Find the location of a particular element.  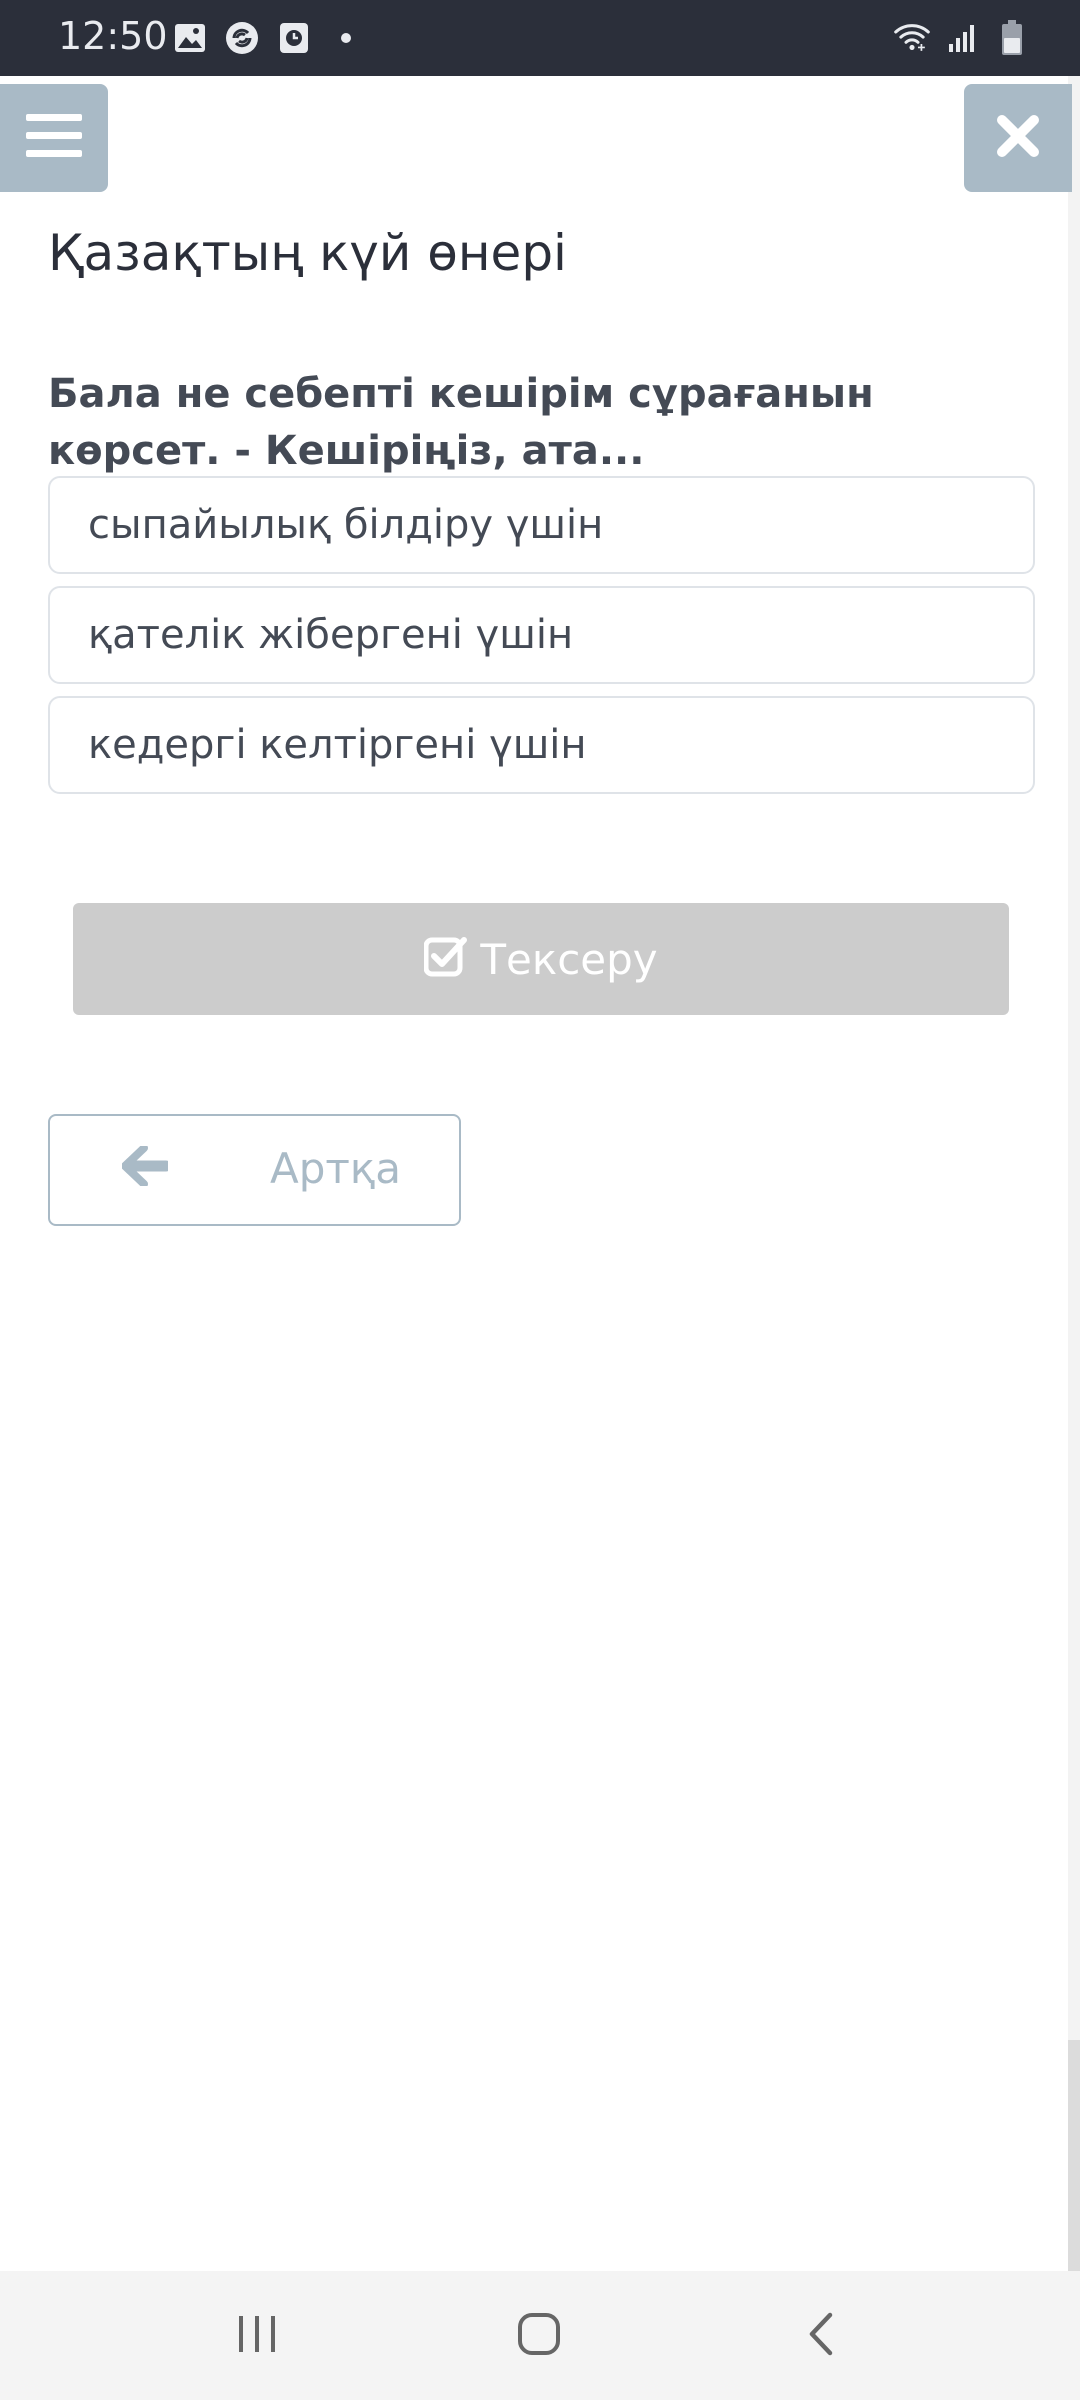

close-button is located at coordinates (1018, 138).